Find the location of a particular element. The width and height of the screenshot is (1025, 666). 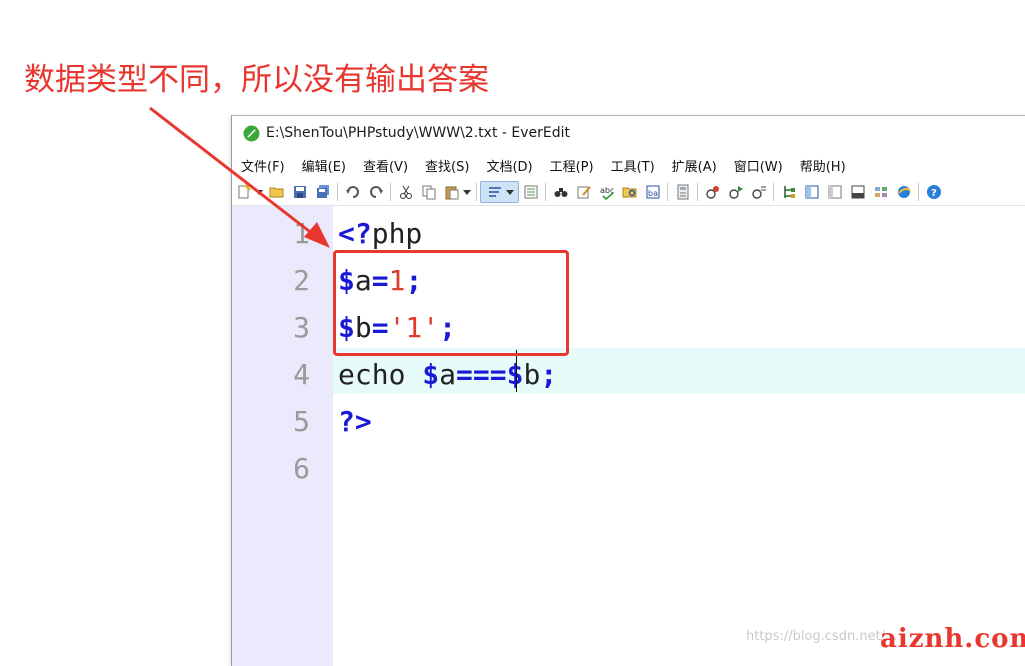

line-number: 4 is located at coordinates (301, 374).